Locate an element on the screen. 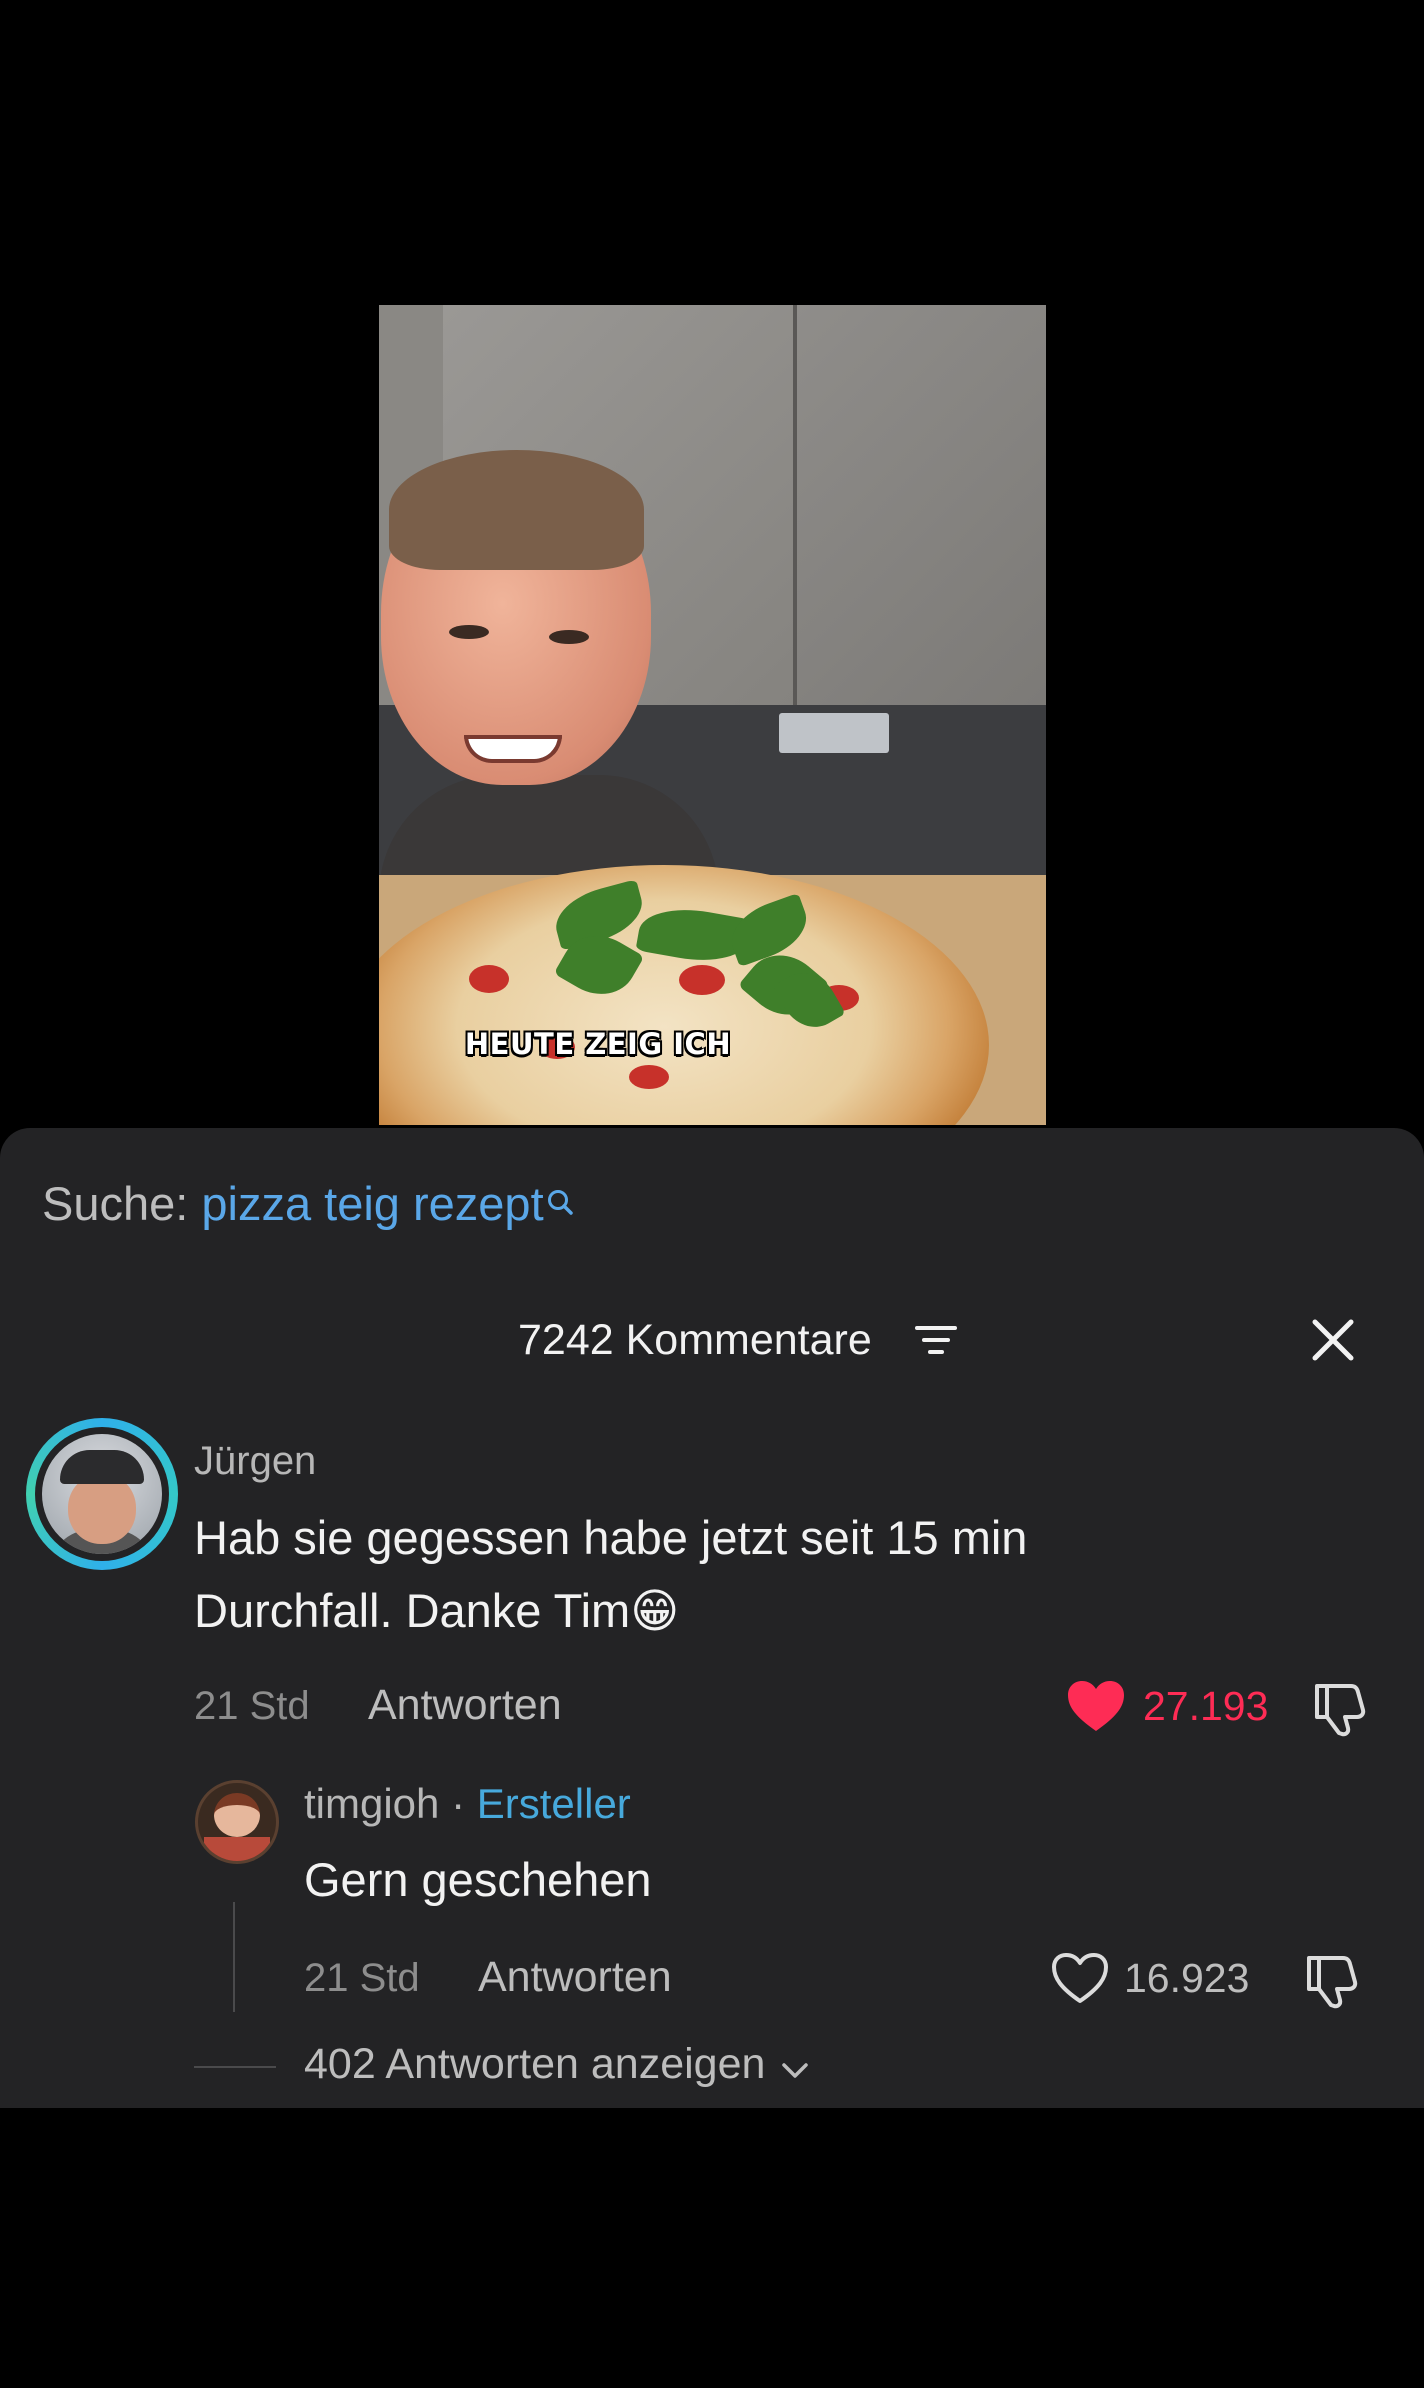  heart-filled-icon is located at coordinates (1096, 1708).